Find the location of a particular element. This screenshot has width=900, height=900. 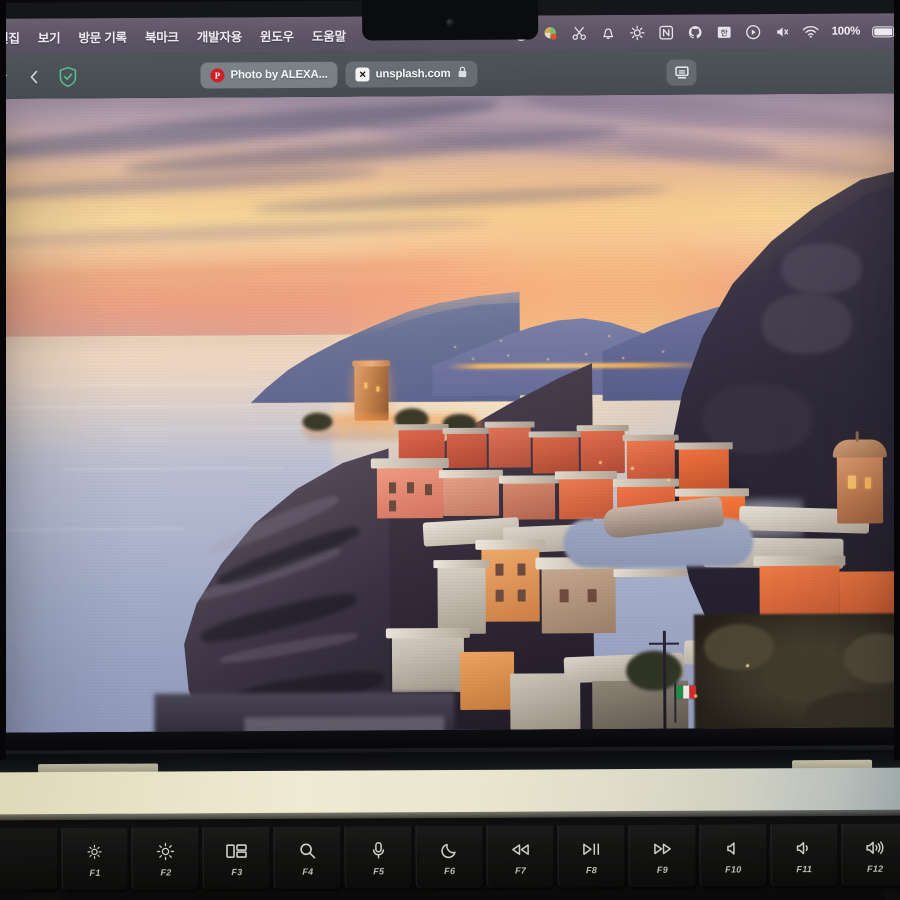

tree is located at coordinates (317, 421).